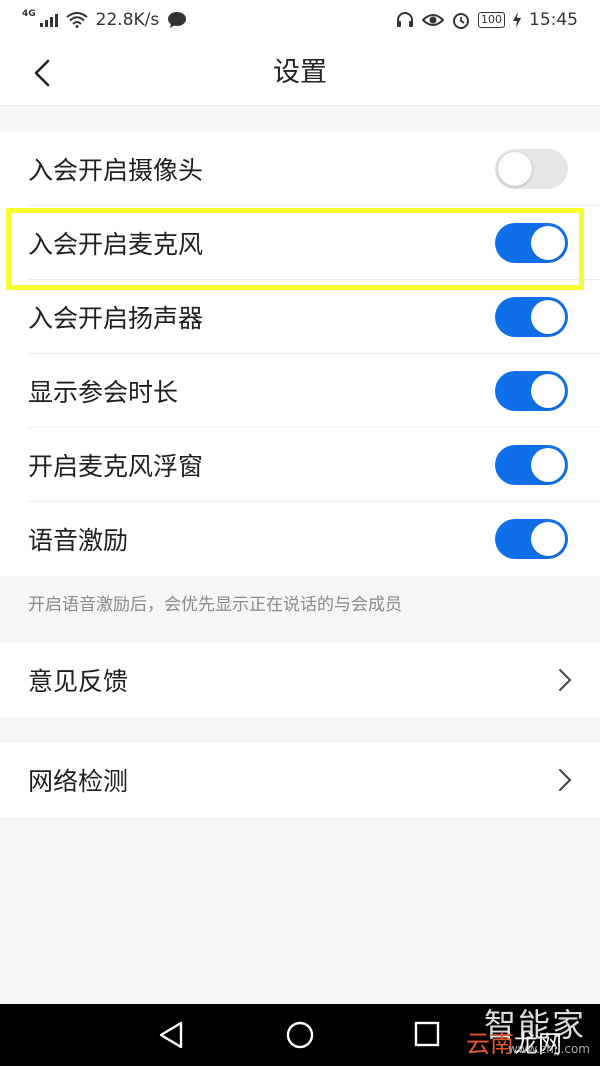  I want to click on network-group: 网络检测, so click(300, 780).